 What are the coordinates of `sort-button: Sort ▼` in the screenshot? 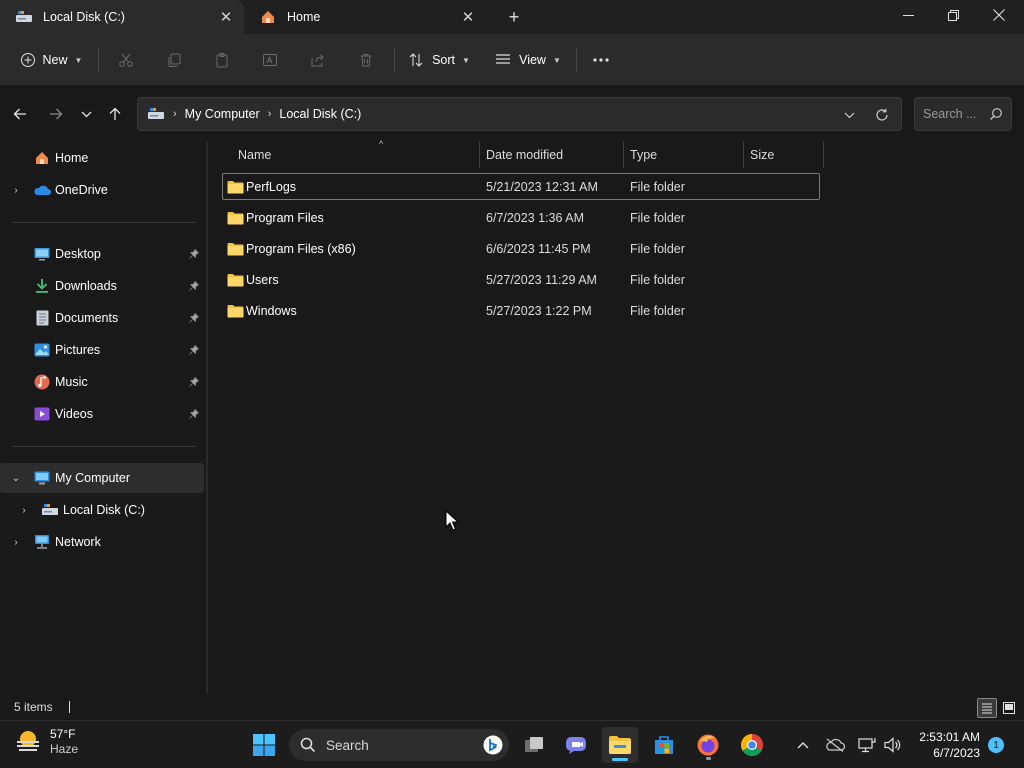 It's located at (439, 60).